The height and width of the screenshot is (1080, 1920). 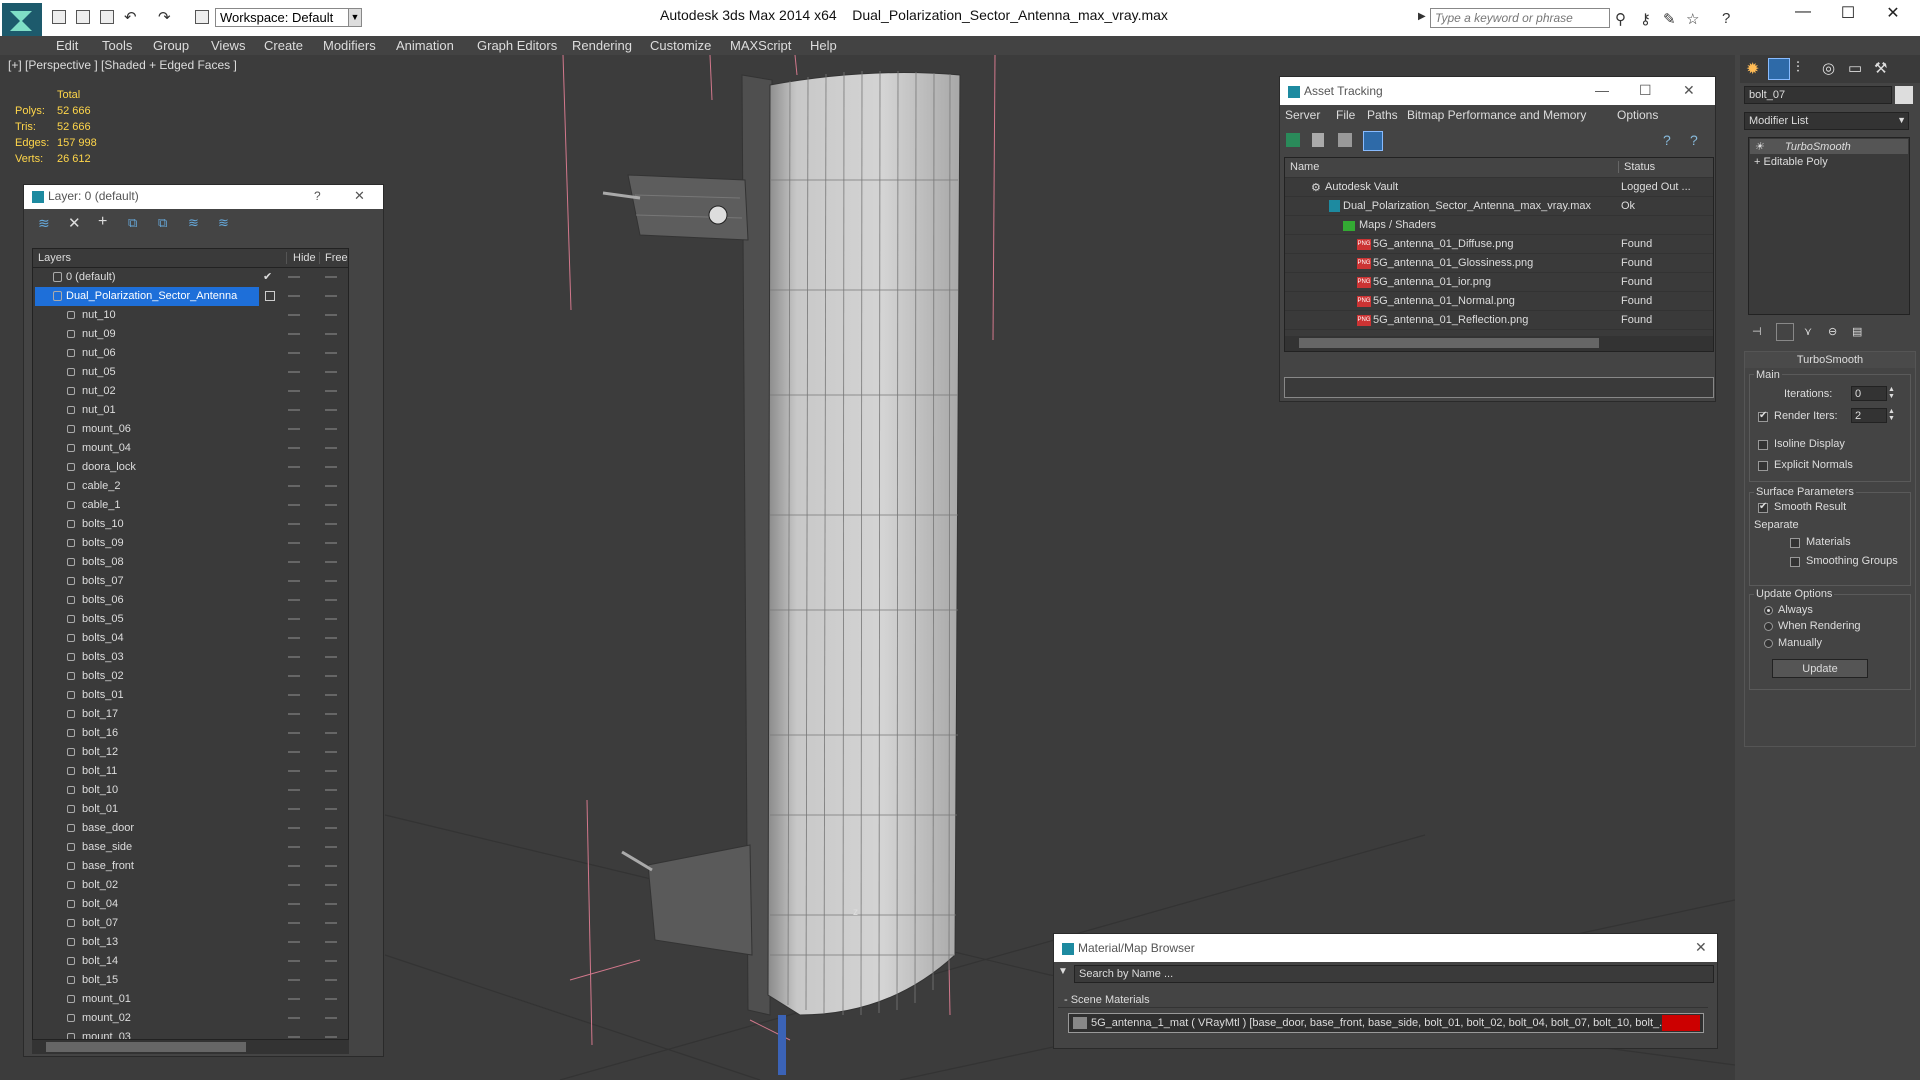 What do you see at coordinates (190, 277) in the screenshot?
I see `layer-row-default: 0 (default) ✔` at bounding box center [190, 277].